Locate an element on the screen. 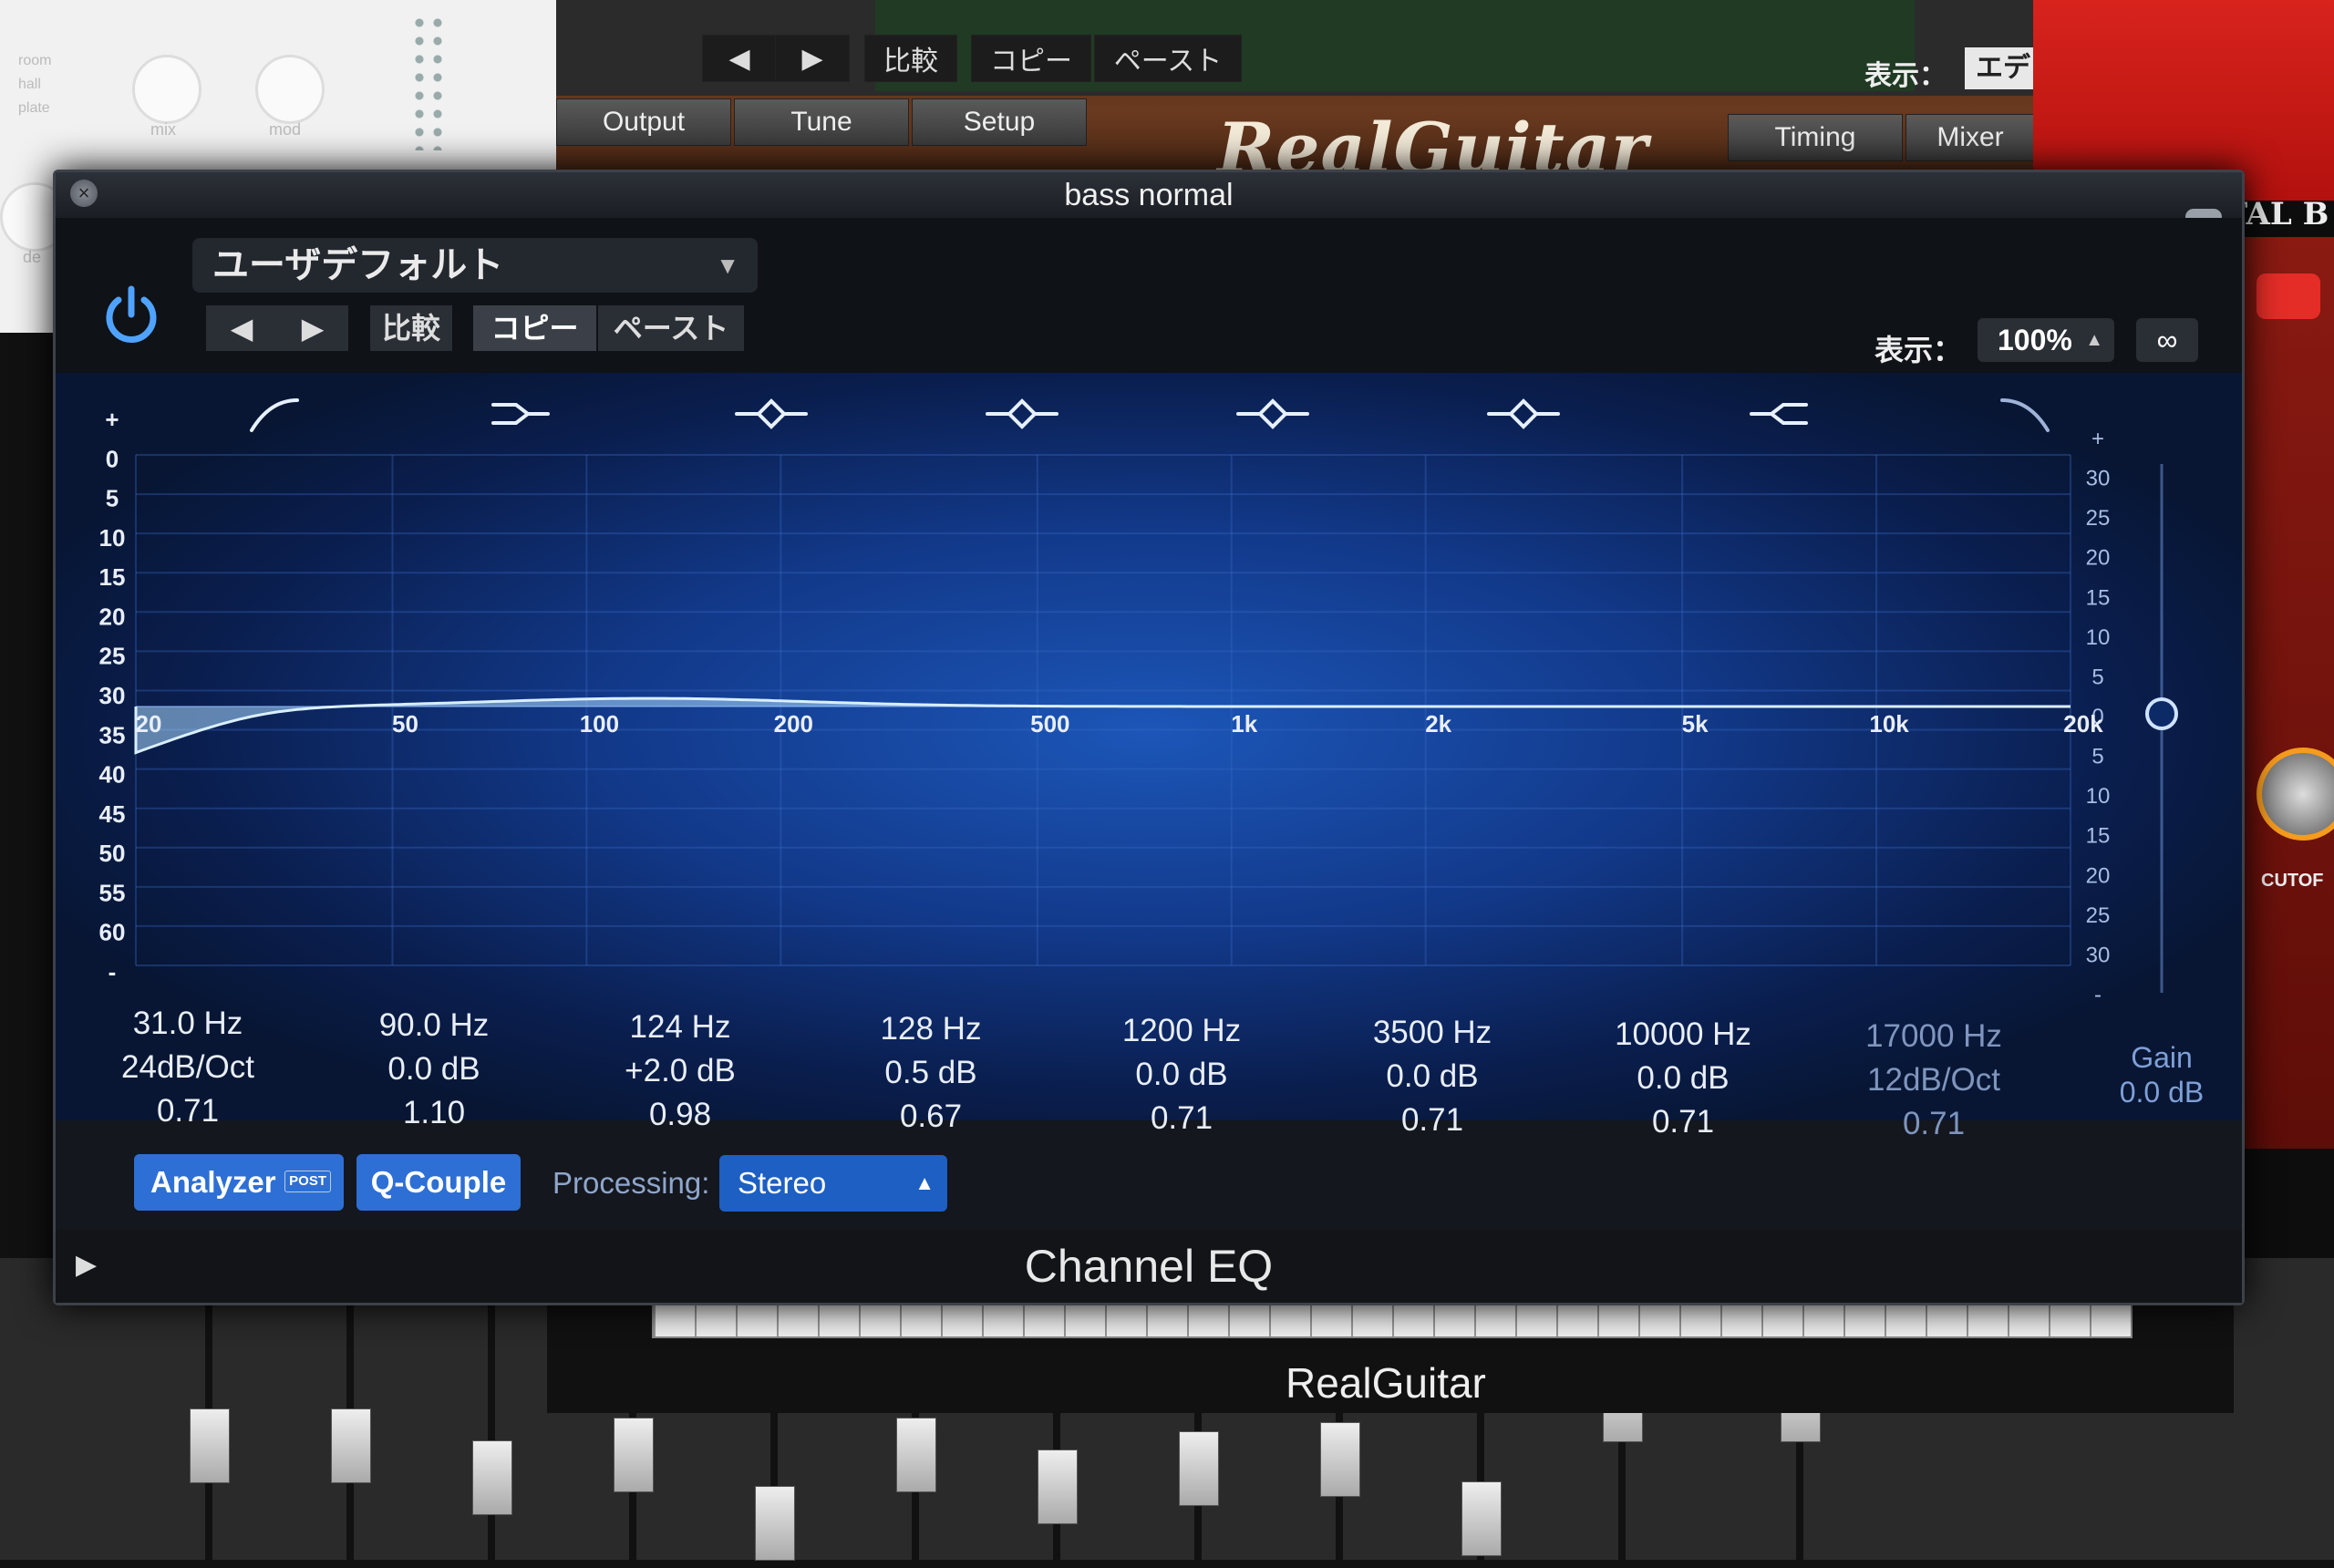 The width and height of the screenshot is (2334, 1568). band-5-params: 1200 Hz 0.0 dB 0.71 is located at coordinates (1182, 1074).